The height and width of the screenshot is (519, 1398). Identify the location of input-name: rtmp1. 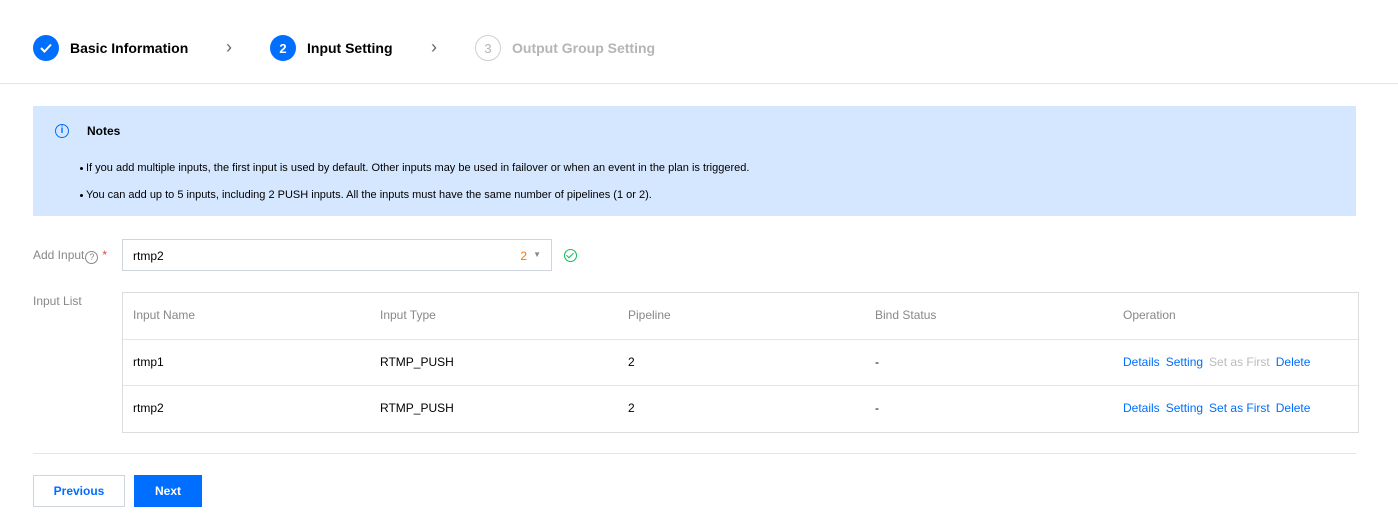
(148, 362).